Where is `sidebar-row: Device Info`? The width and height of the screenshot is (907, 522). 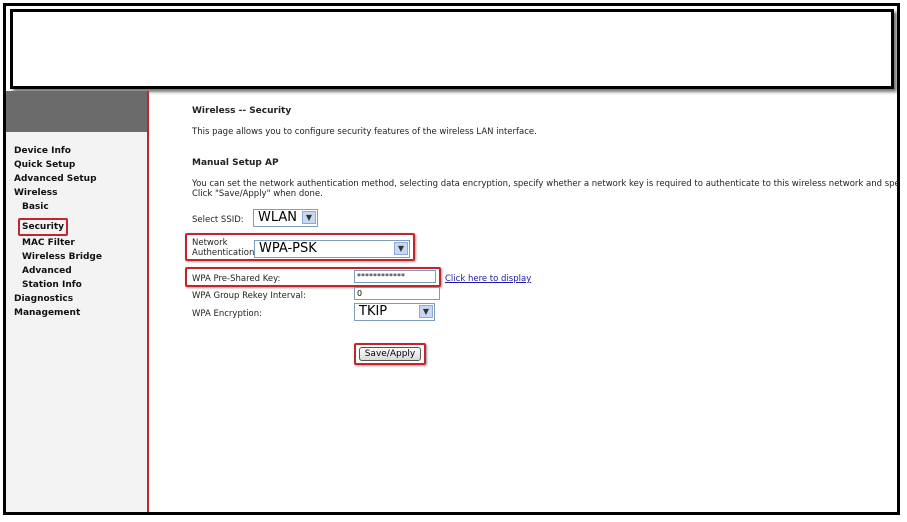 sidebar-row: Device Info is located at coordinates (58, 151).